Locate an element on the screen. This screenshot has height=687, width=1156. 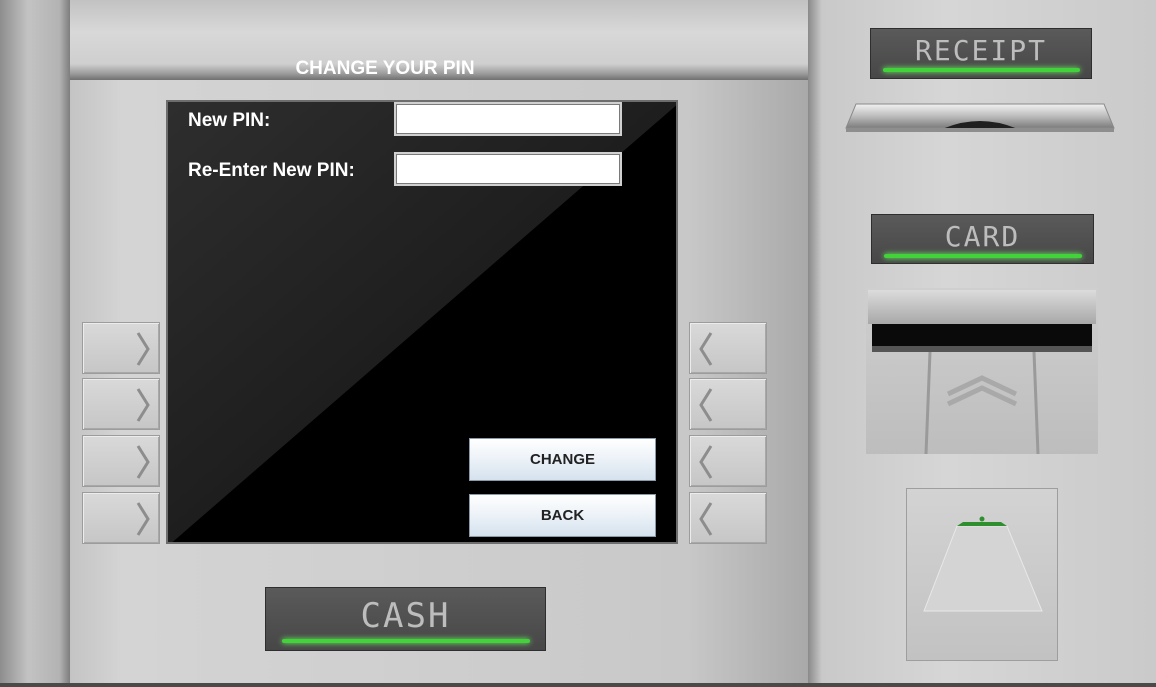
card-label: CARD is located at coordinates (982, 236).